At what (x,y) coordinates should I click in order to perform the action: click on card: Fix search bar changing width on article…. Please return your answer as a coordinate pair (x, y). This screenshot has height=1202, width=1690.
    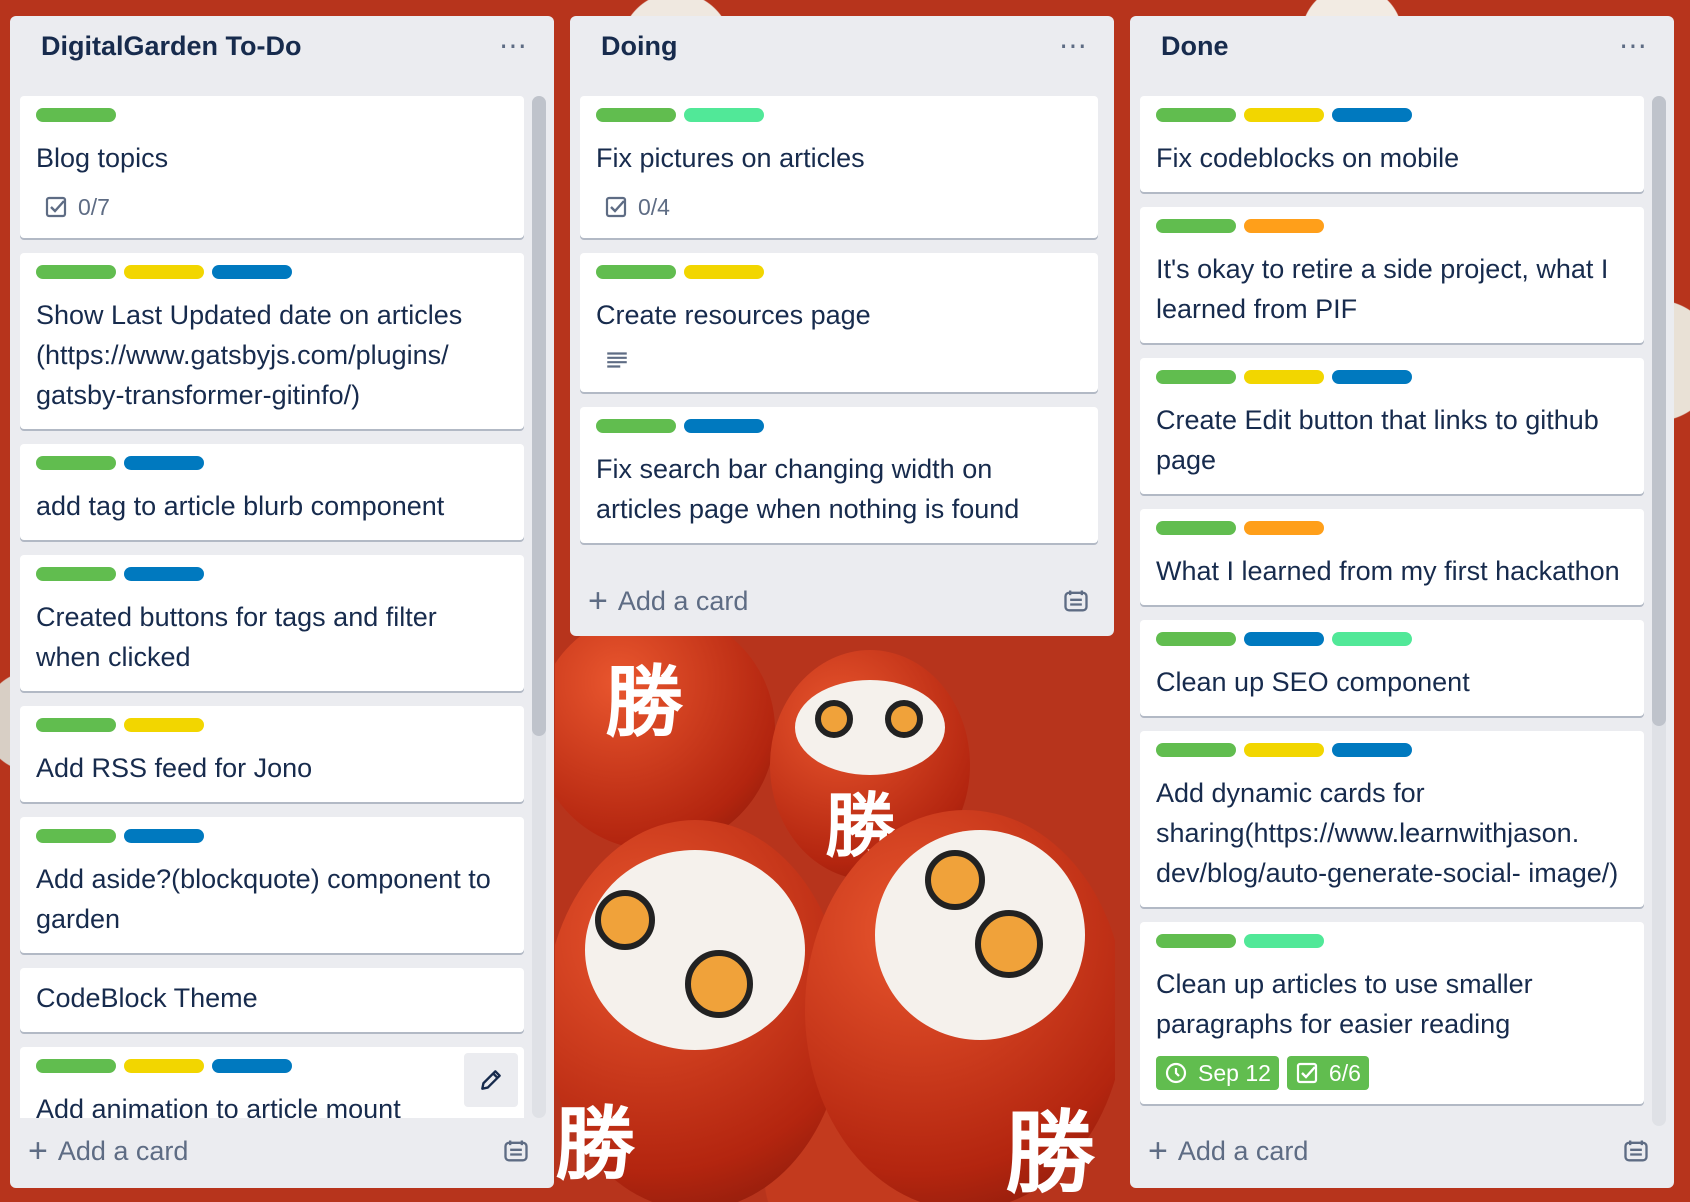
    Looking at the image, I should click on (839, 475).